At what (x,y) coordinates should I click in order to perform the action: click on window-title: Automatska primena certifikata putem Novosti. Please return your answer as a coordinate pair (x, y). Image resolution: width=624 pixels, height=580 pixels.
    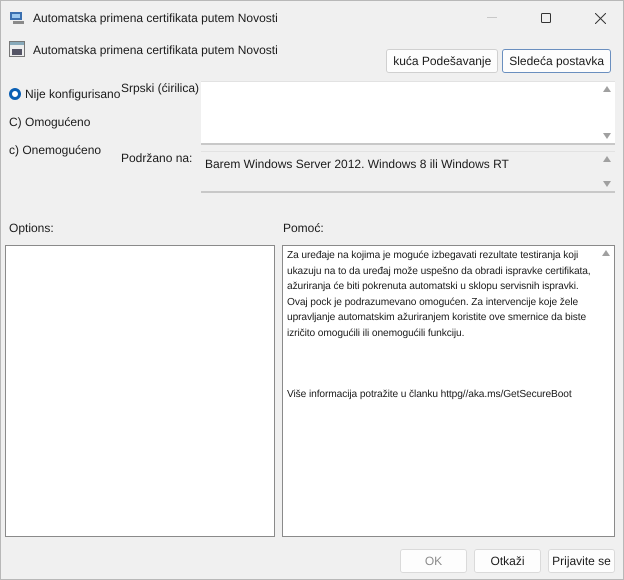
    Looking at the image, I should click on (156, 18).